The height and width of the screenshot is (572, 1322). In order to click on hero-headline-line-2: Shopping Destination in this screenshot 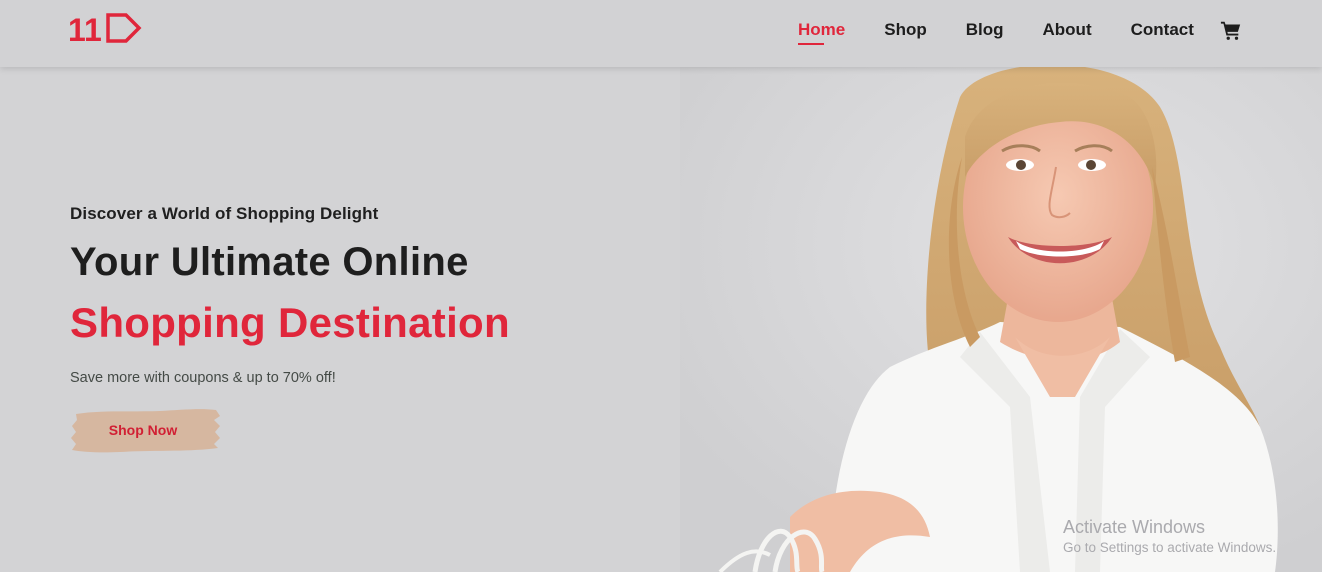, I will do `click(290, 322)`.